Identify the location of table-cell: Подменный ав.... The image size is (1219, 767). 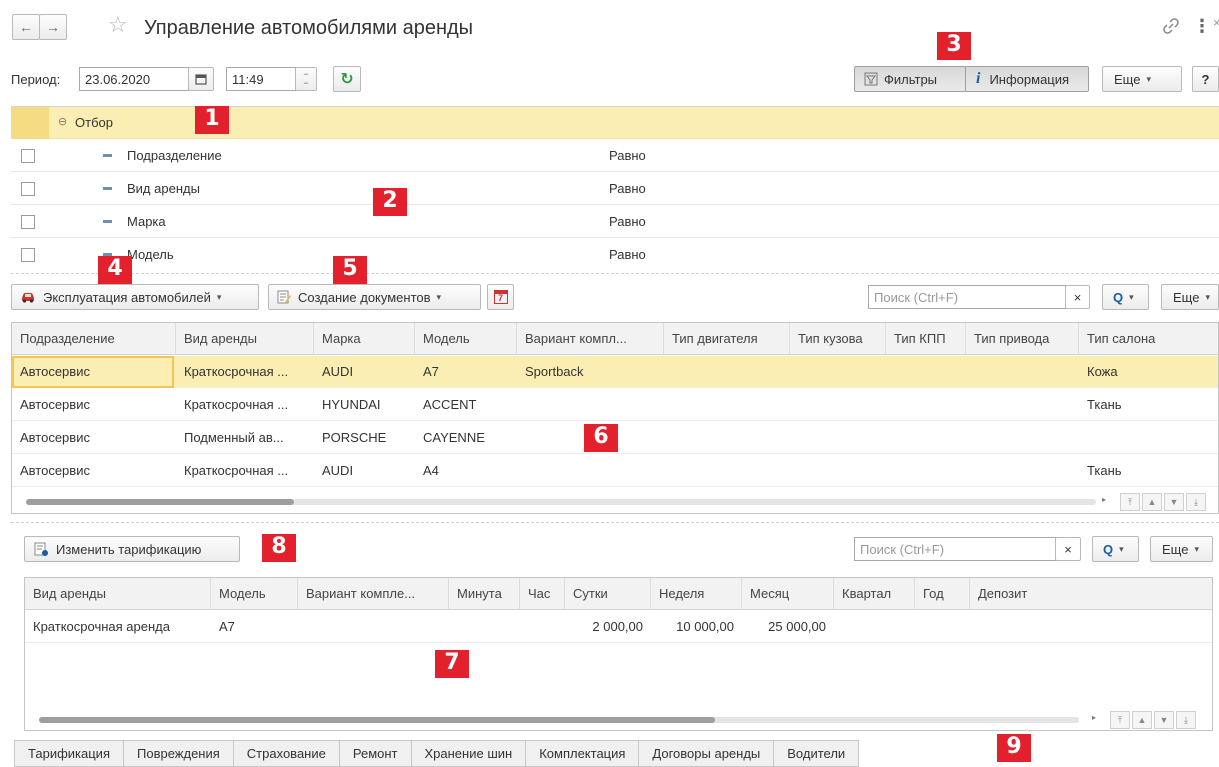
(245, 438).